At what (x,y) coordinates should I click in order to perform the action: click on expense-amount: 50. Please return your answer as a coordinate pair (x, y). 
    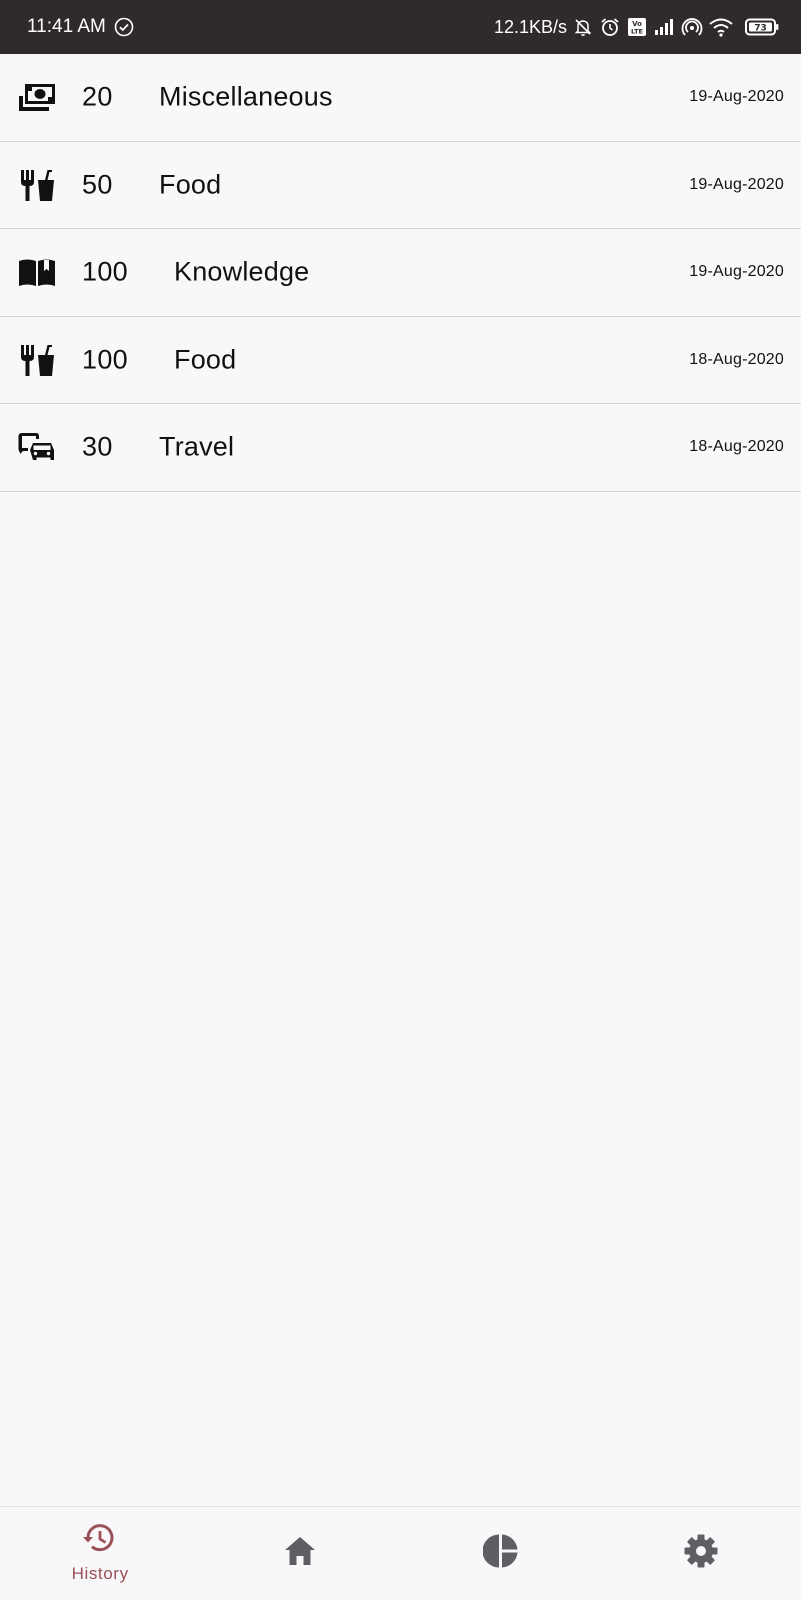
    Looking at the image, I should click on (97, 184).